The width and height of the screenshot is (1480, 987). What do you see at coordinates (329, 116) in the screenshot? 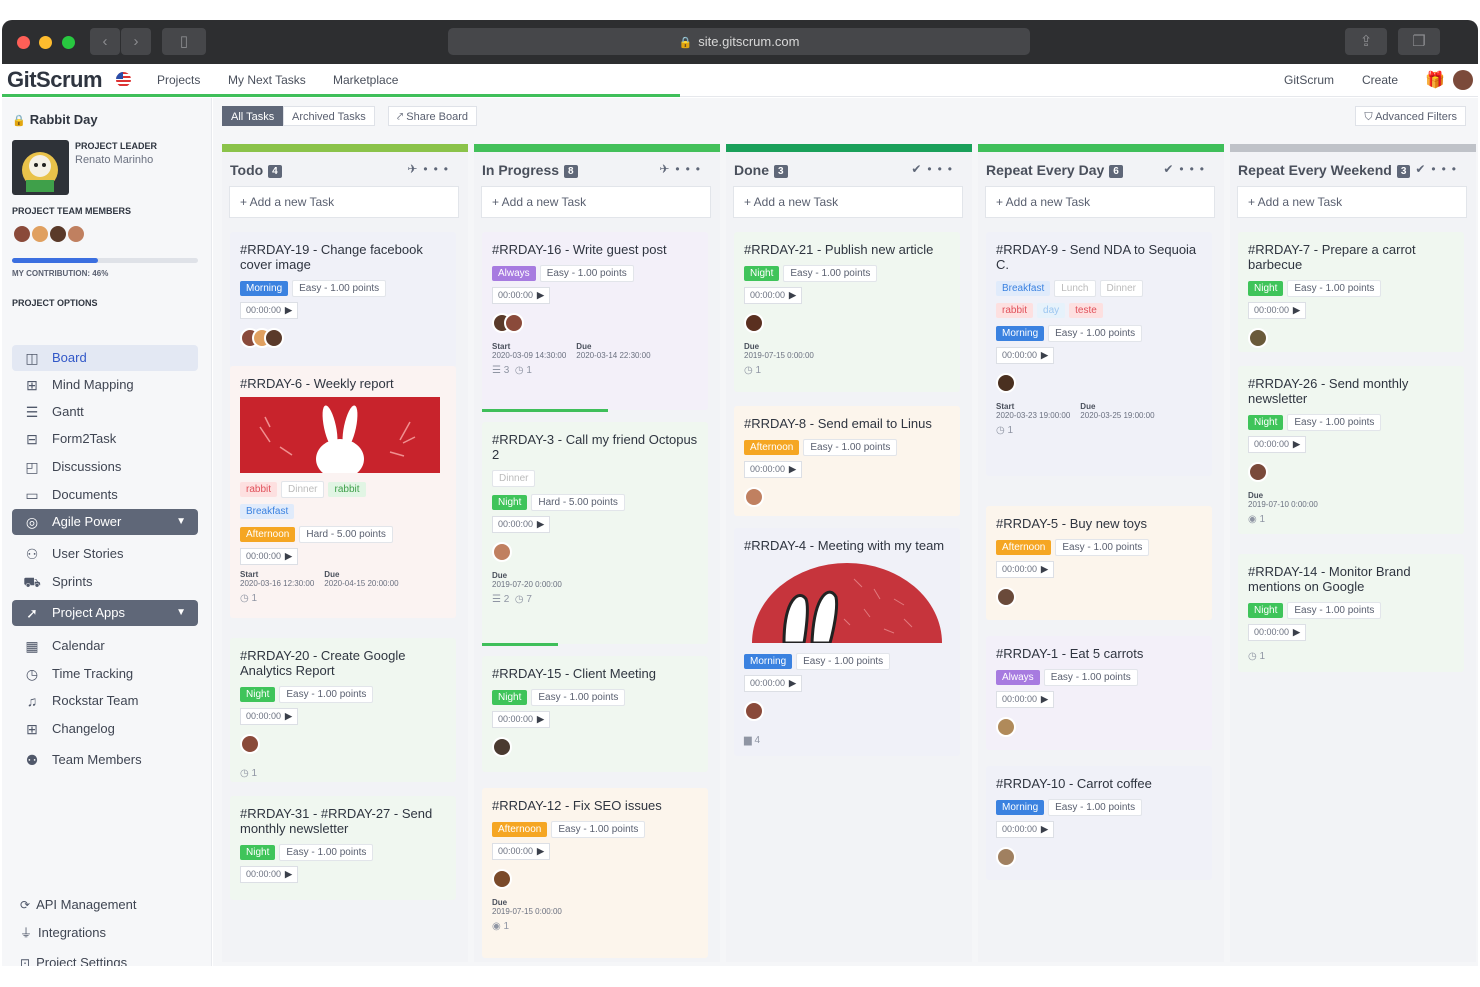
I see `tab-archived-tasks: Archived Tasks` at bounding box center [329, 116].